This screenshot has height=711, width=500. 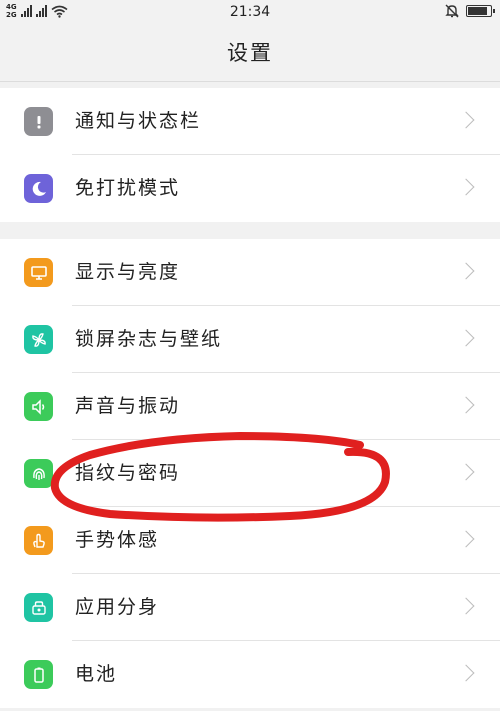 What do you see at coordinates (149, 339) in the screenshot?
I see `settings-item-label: 锁屏杂志与壁纸` at bounding box center [149, 339].